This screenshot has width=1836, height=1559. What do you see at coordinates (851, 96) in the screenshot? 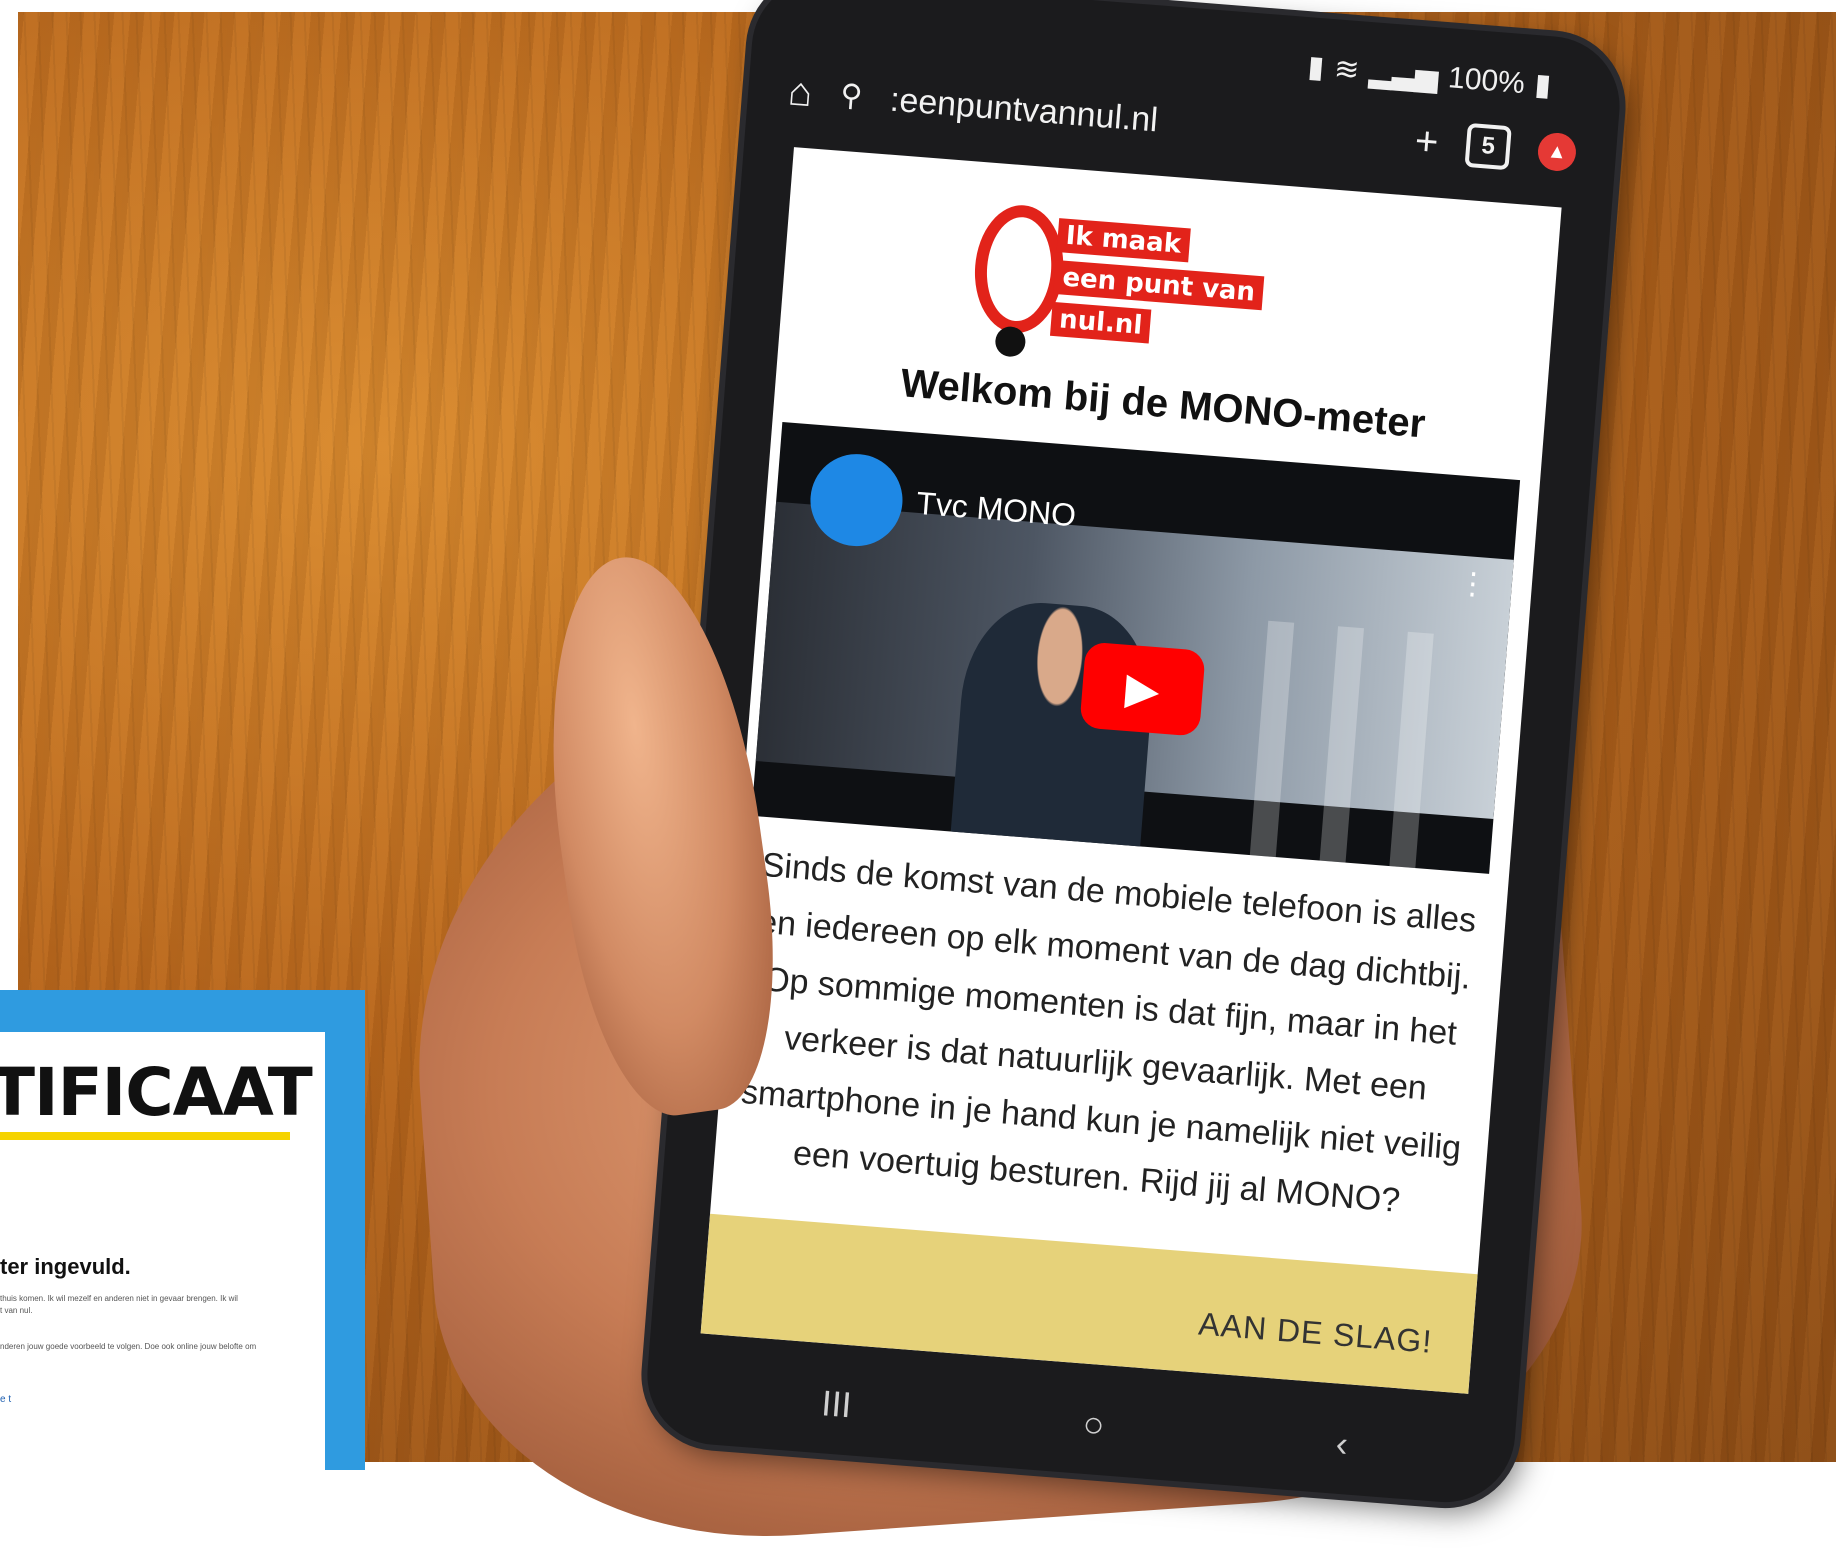
I see `site-settings-icon: ⚲` at bounding box center [851, 96].